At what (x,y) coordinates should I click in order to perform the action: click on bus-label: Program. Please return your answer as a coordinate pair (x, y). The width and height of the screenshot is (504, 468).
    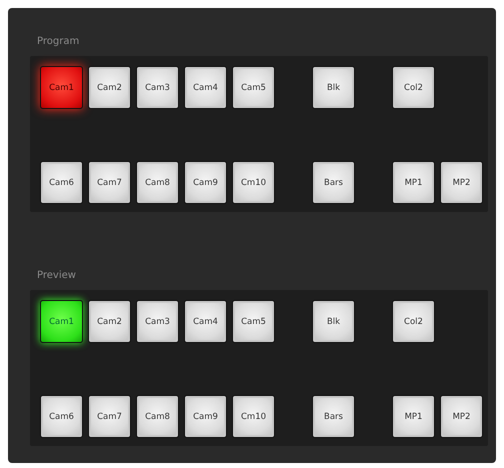
    Looking at the image, I should click on (58, 41).